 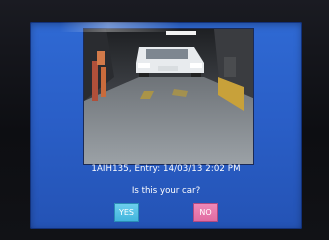 I want to click on confirm-question: Is this your car?, so click(x=166, y=191).